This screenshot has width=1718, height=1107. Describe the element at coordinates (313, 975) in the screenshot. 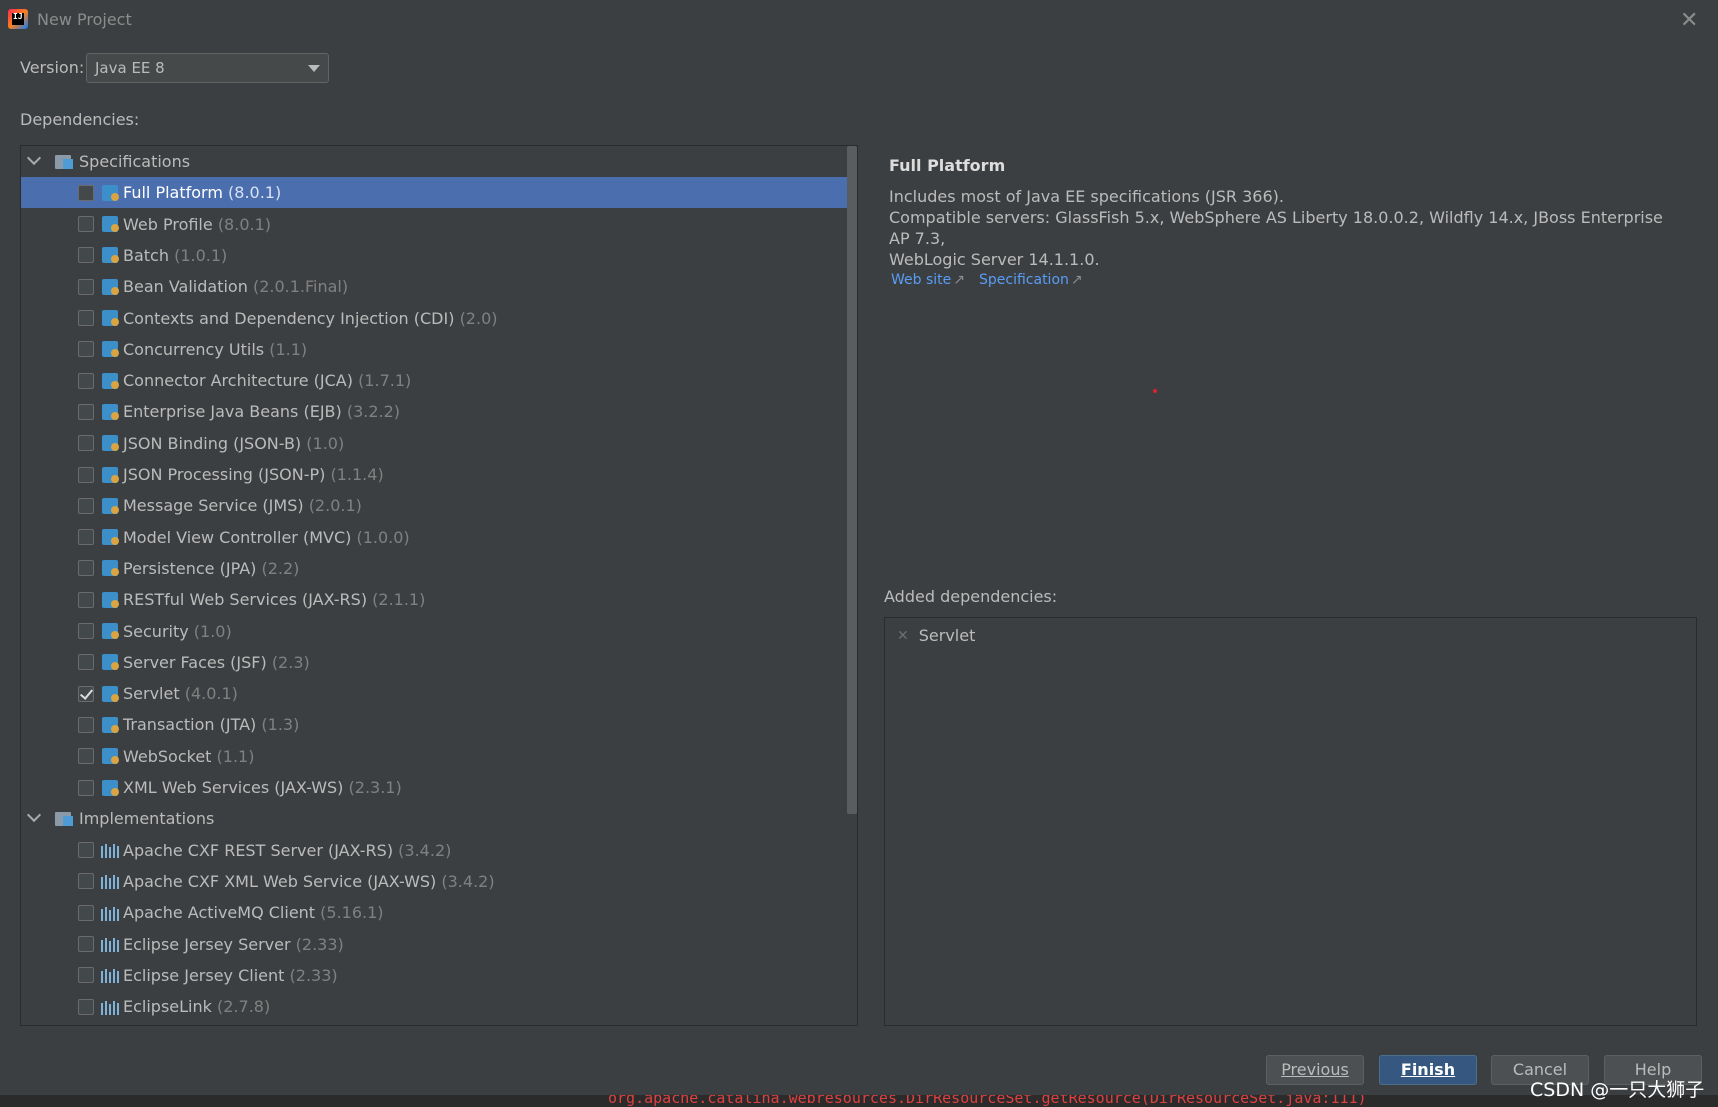

I see `dependency-version: (2.33)` at that location.